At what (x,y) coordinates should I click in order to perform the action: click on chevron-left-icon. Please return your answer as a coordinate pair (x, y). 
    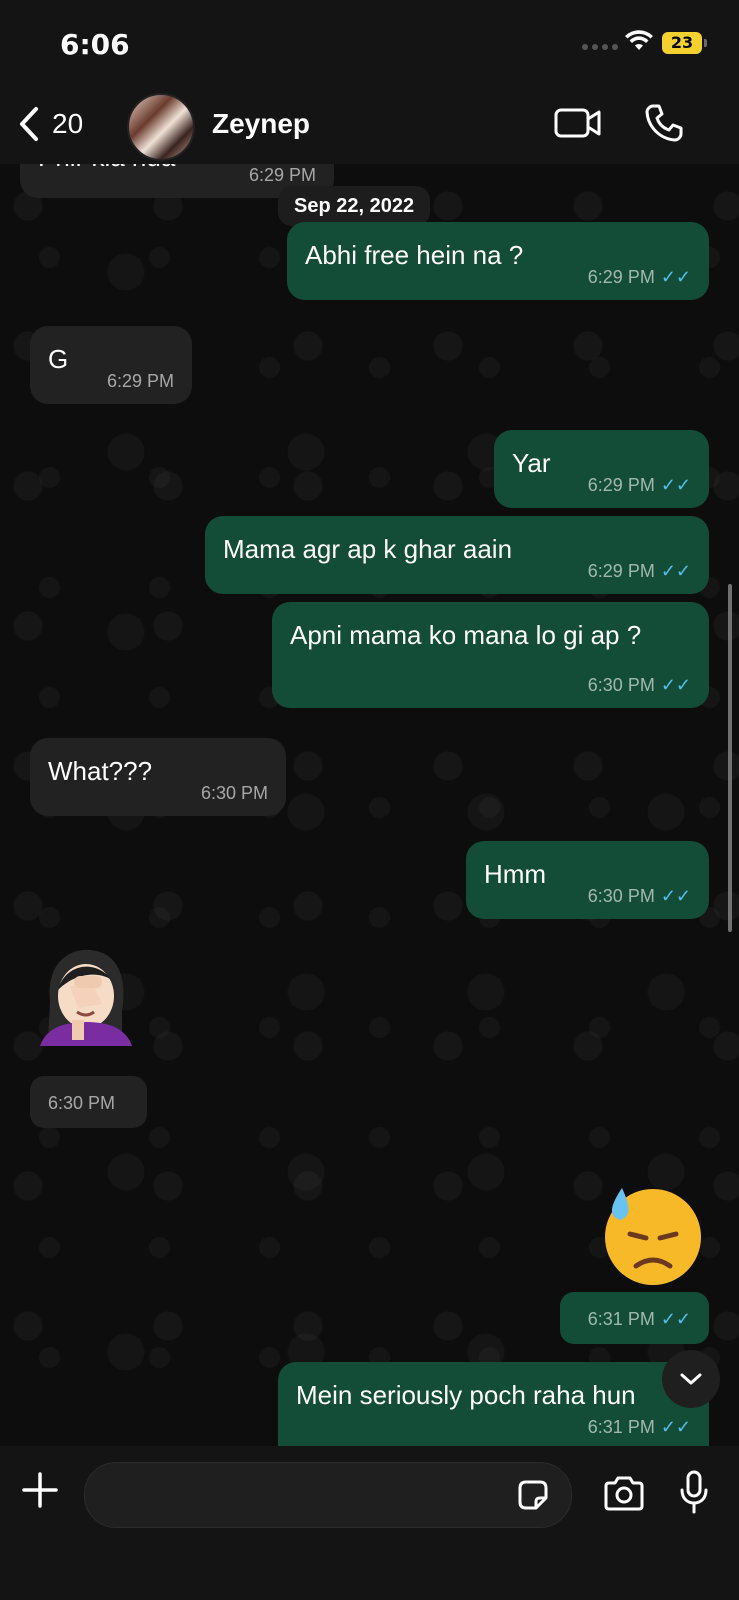
    Looking at the image, I should click on (29, 124).